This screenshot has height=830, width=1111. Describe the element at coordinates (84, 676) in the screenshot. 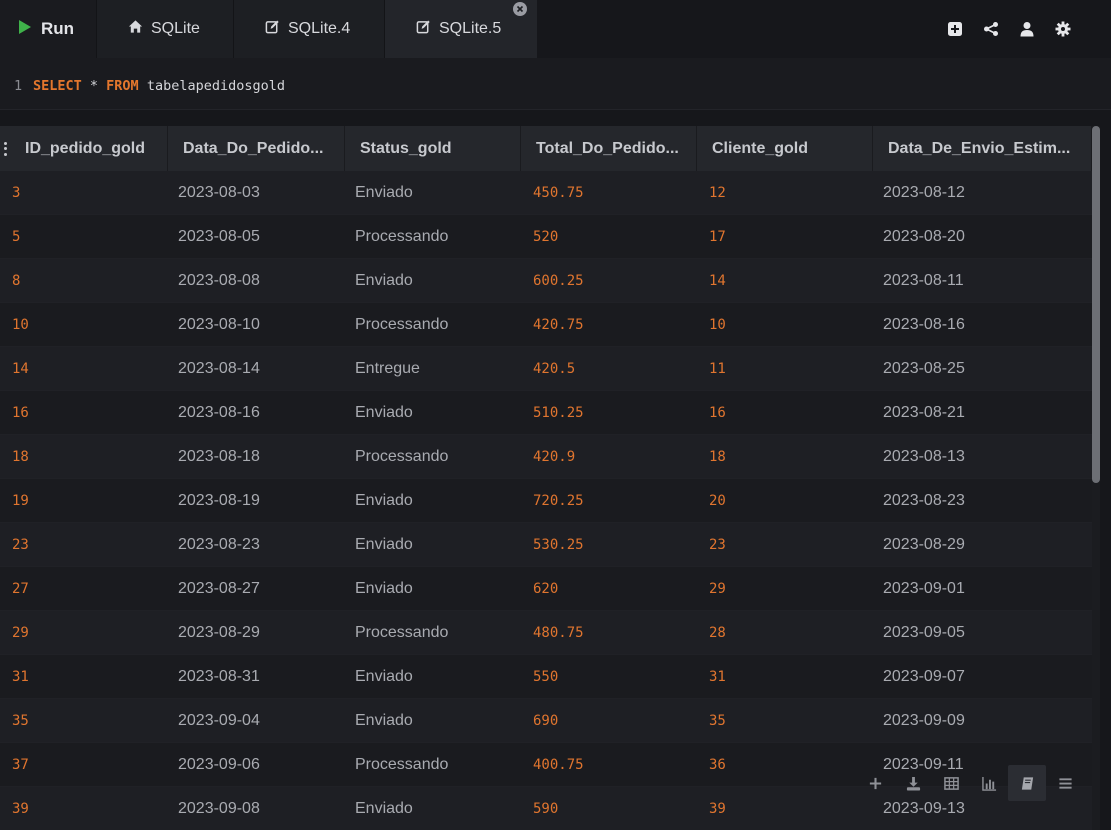

I see `cell-id-pedido-gold: 31` at that location.